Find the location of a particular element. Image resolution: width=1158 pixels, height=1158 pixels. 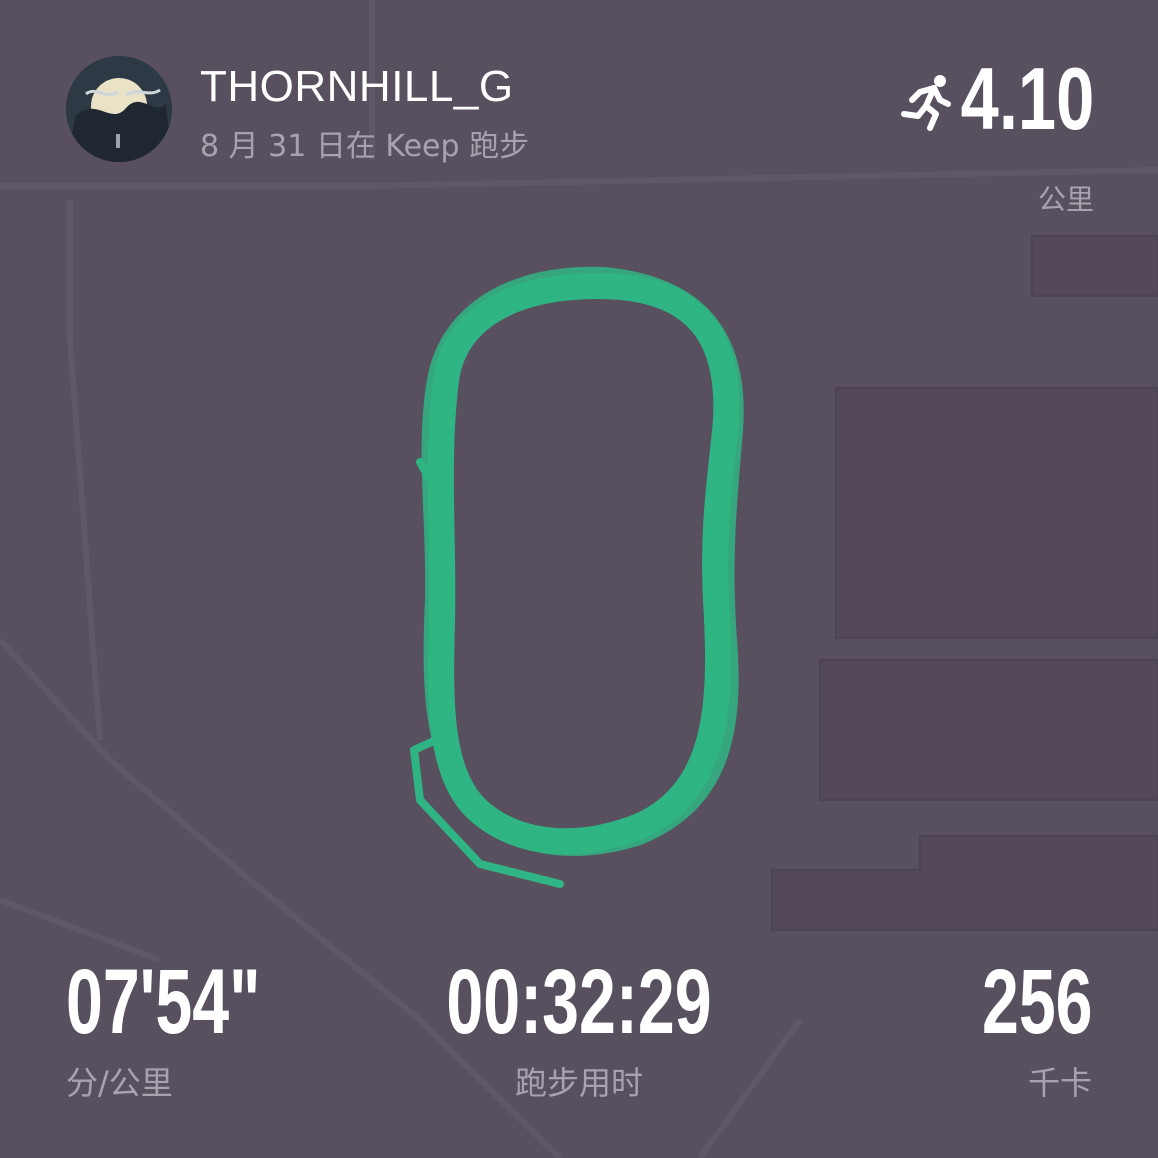

avatar is located at coordinates (119, 109).